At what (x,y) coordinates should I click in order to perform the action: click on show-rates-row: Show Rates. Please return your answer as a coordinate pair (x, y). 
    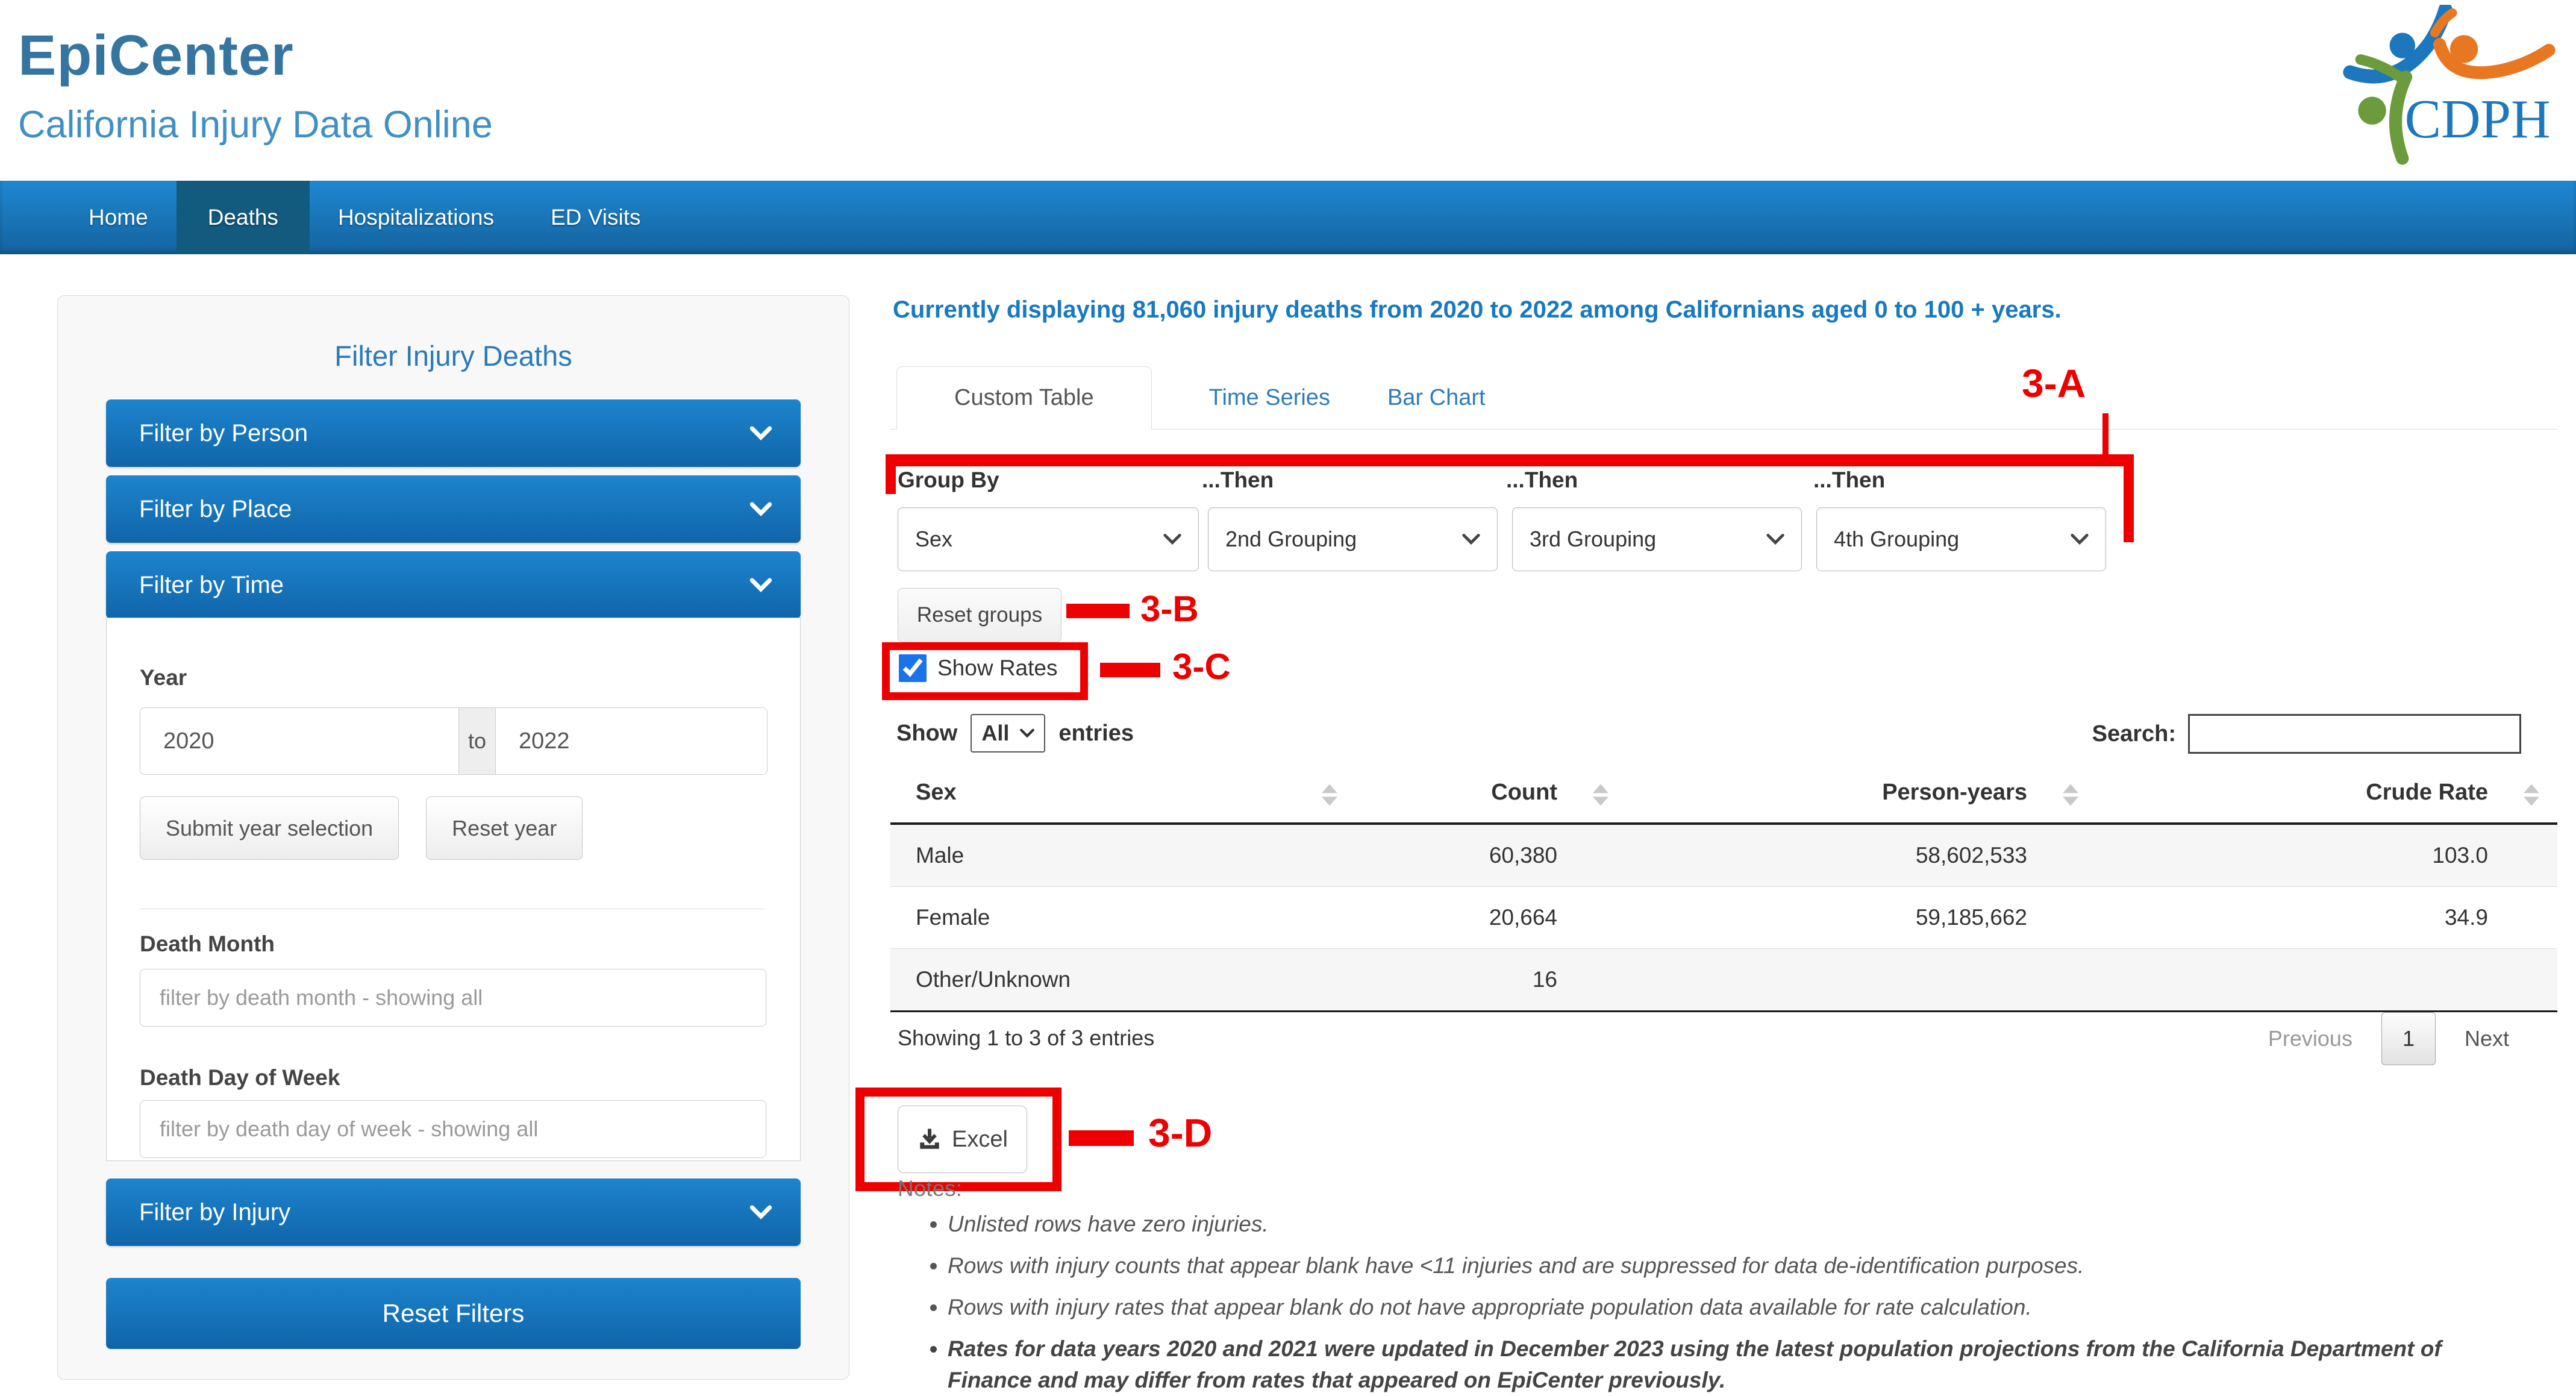
    Looking at the image, I should click on (979, 668).